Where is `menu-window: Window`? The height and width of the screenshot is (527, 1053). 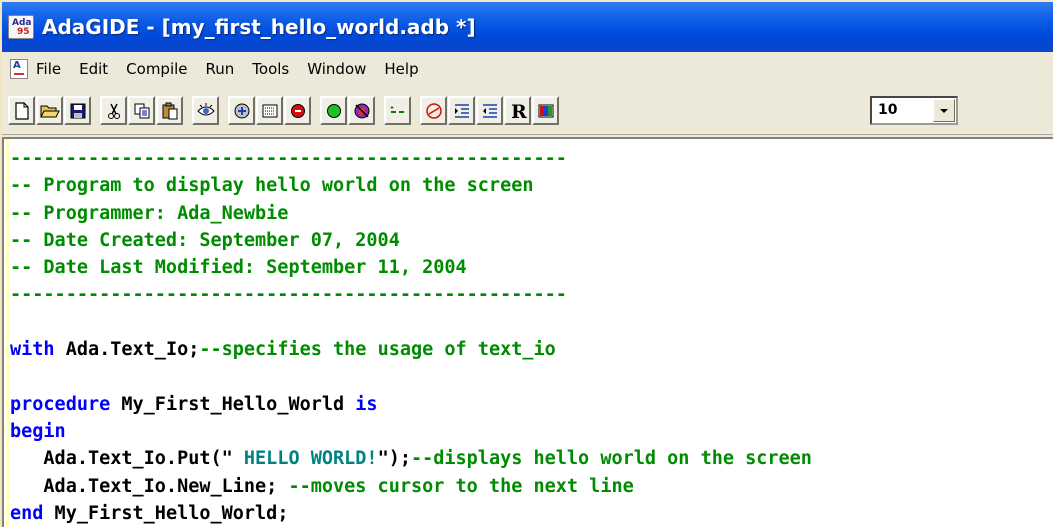
menu-window: Window is located at coordinates (336, 69).